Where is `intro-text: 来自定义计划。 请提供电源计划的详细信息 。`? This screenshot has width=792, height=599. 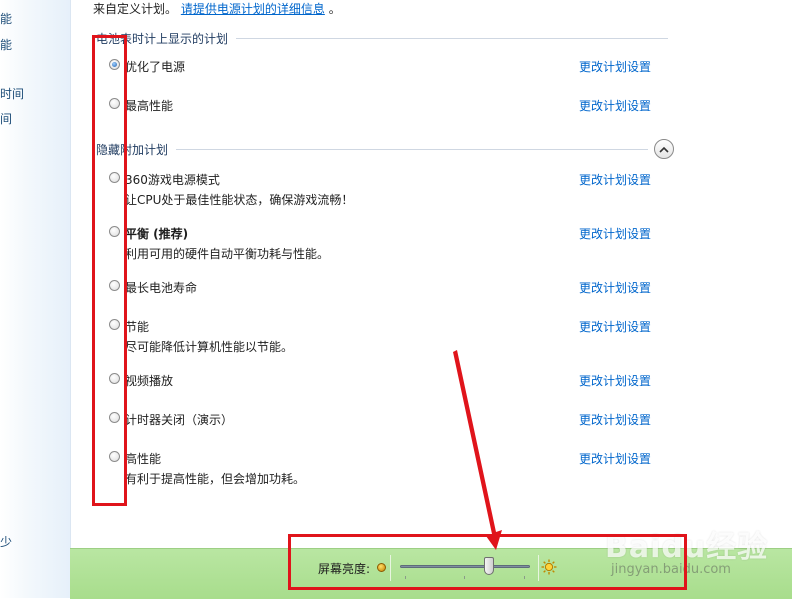 intro-text: 来自定义计划。 请提供电源计划的详细信息 。 is located at coordinates (217, 8).